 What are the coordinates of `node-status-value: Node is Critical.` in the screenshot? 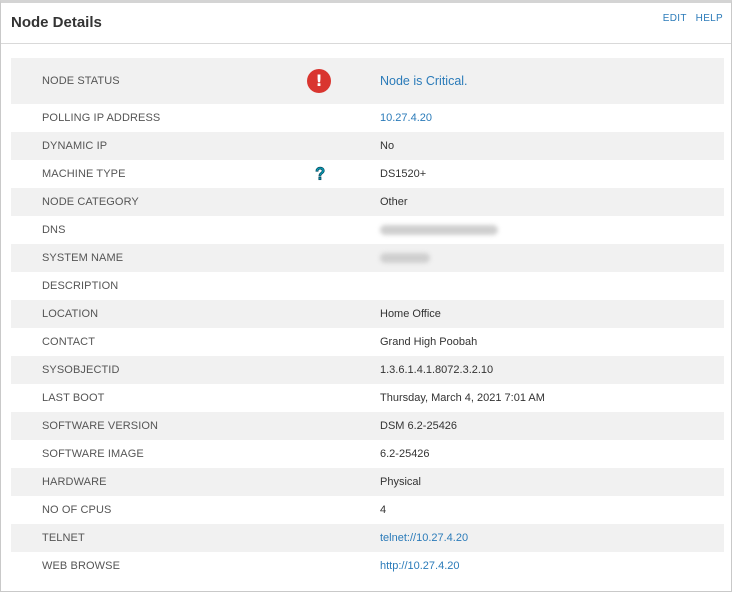 It's located at (424, 81).